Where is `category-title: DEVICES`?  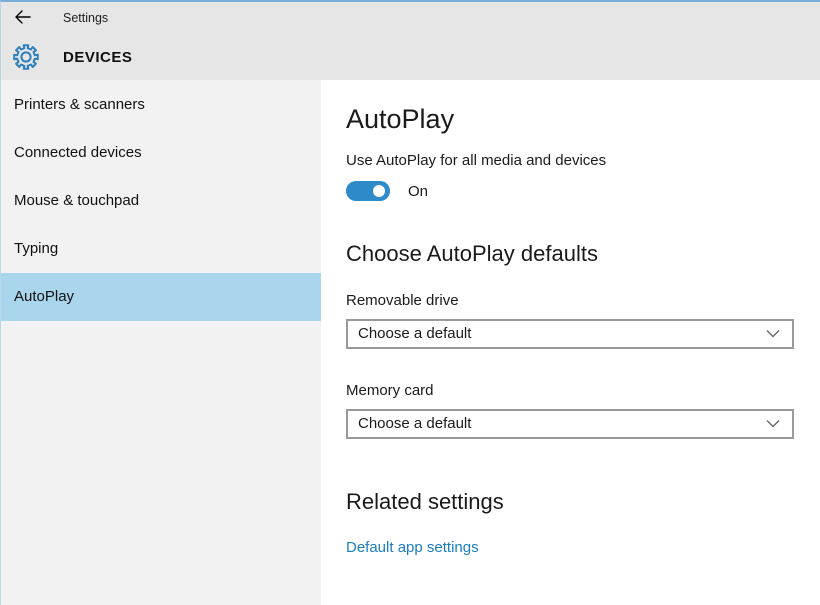
category-title: DEVICES is located at coordinates (98, 57).